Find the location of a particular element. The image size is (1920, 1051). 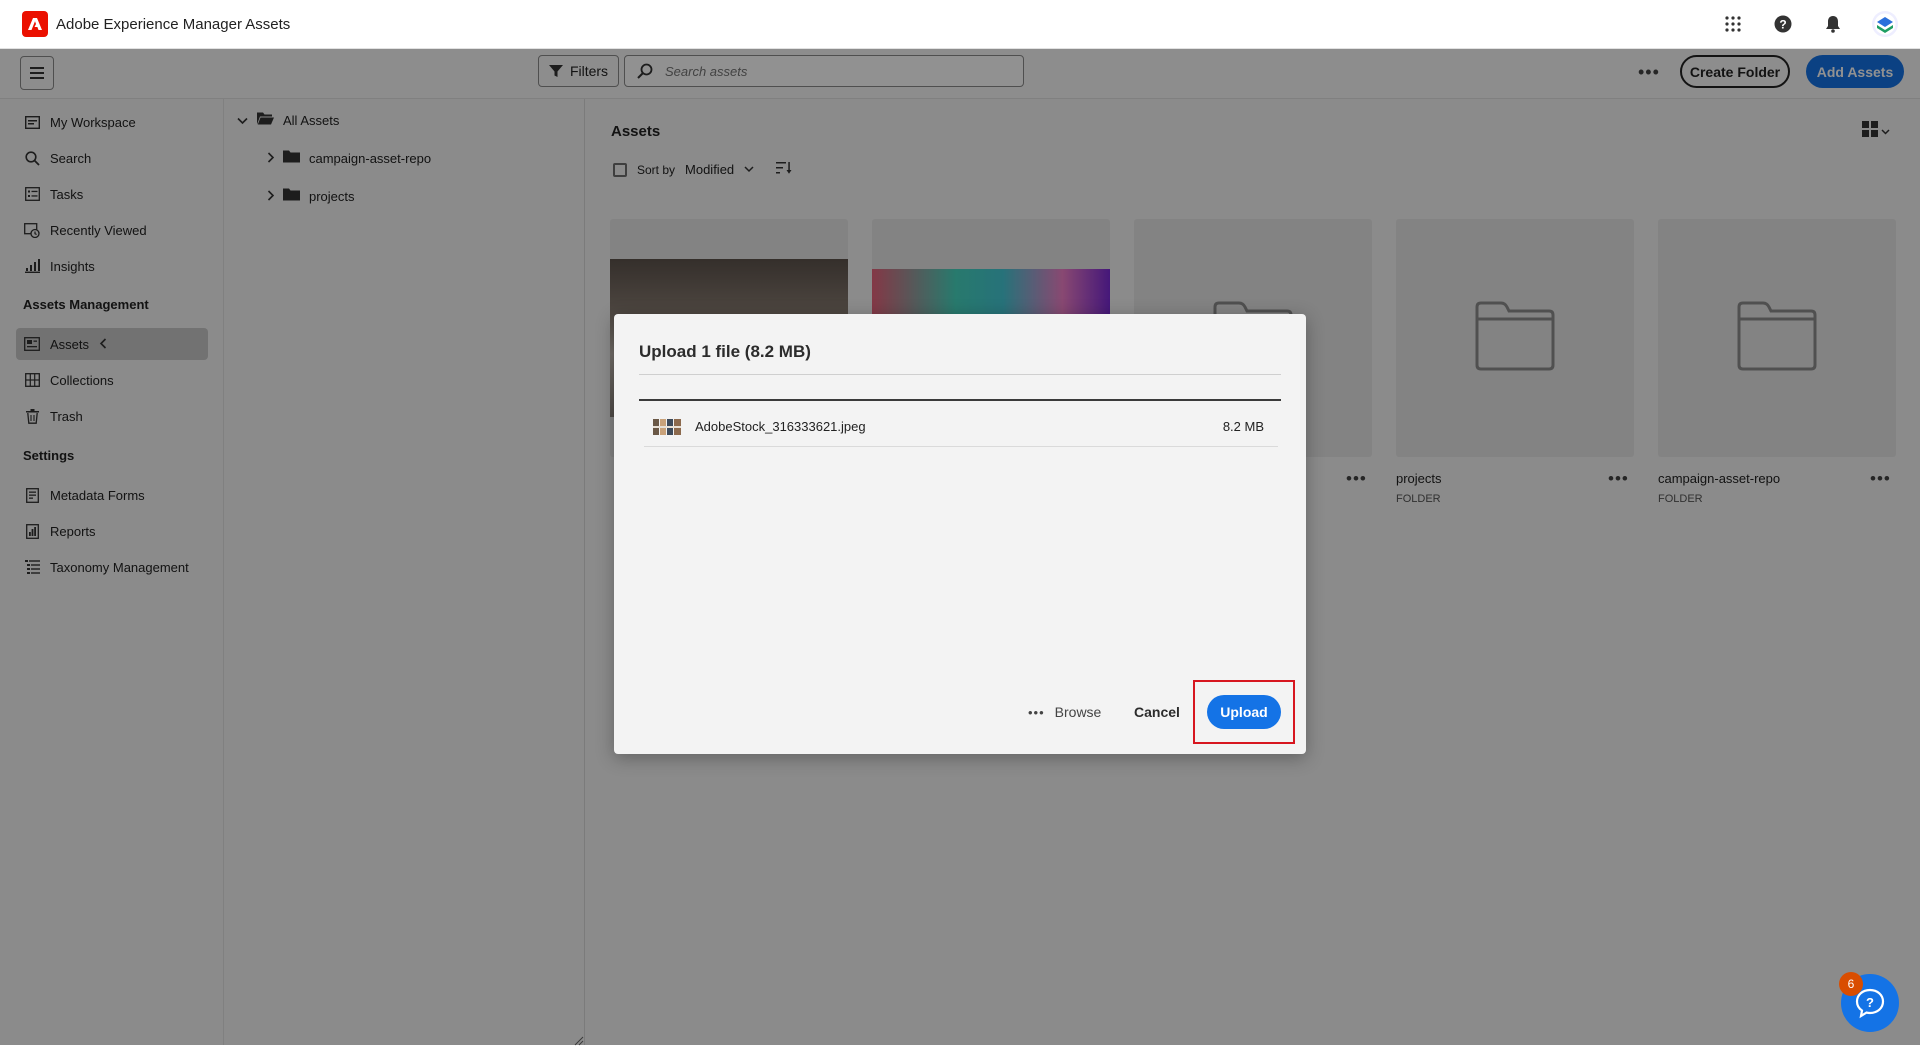

dialog-title: Upload 1 file (8.2 MB) is located at coordinates (725, 351).